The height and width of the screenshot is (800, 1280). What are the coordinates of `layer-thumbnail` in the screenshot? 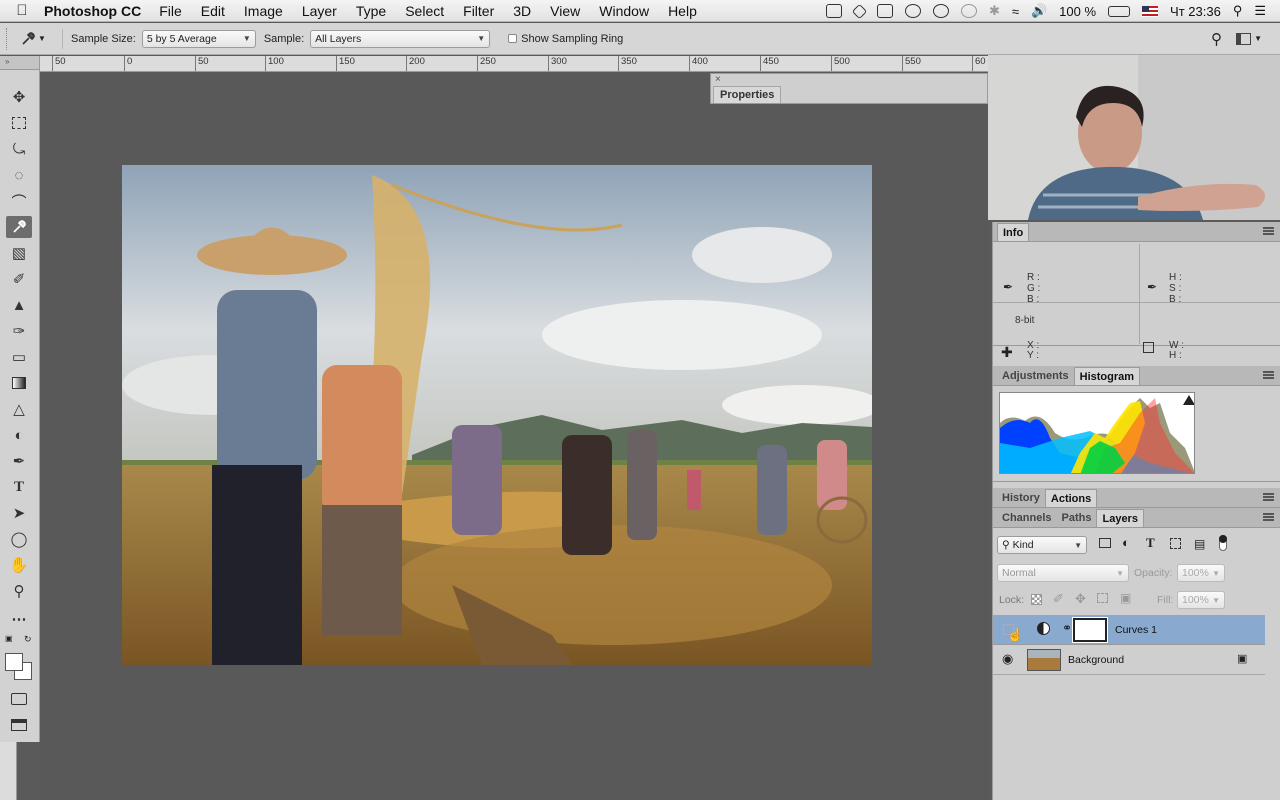 It's located at (1044, 660).